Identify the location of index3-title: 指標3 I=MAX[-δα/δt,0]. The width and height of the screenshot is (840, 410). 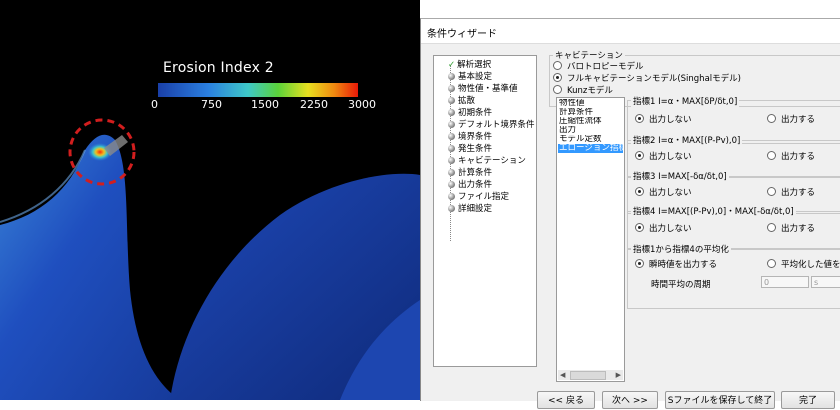
(680, 176).